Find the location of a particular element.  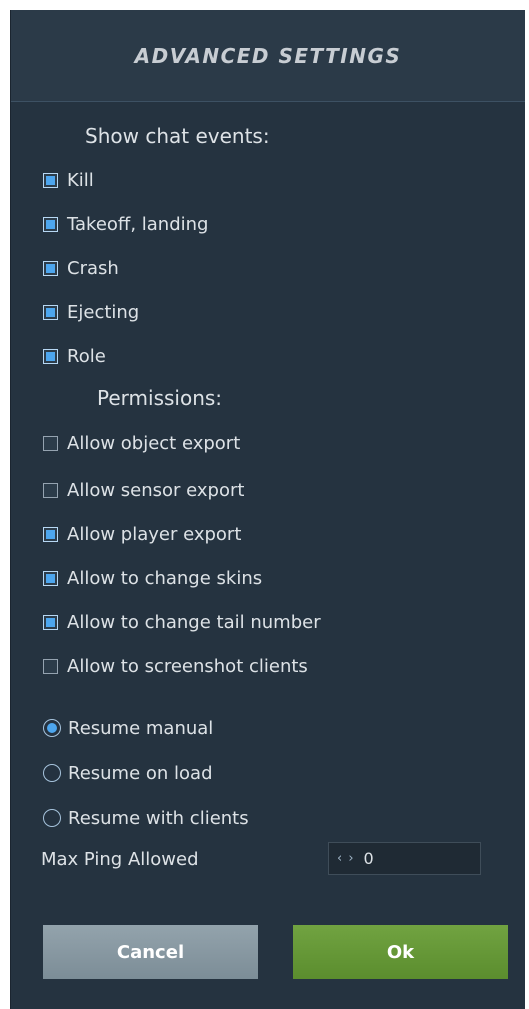

checkbox-allow-screenshot-clients: Allow to screenshot clients is located at coordinates (175, 666).